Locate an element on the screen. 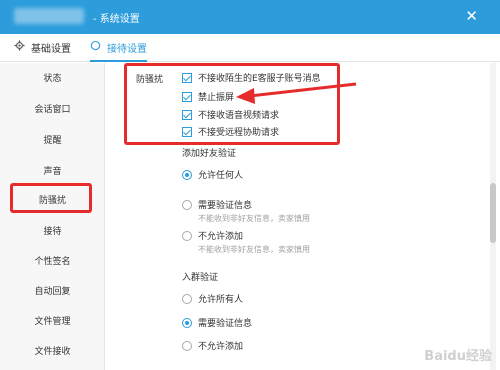 This screenshot has height=370, width=500. highlight-box-sidebar is located at coordinates (51, 198).